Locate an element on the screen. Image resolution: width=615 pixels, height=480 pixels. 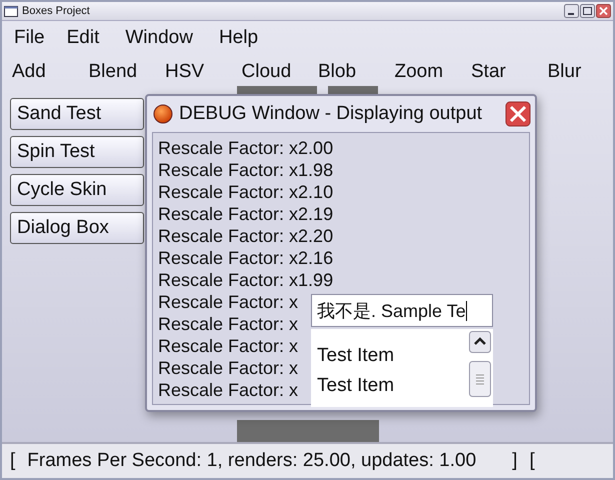
toolbar-button: Cloud is located at coordinates (280, 72).